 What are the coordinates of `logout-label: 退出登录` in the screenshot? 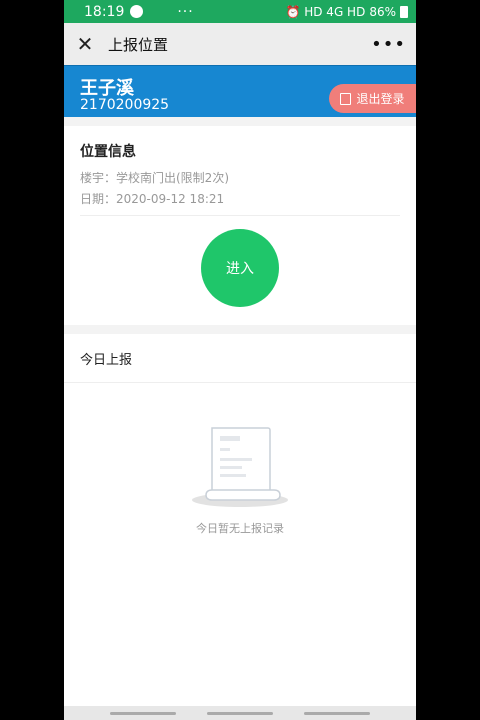 It's located at (380, 99).